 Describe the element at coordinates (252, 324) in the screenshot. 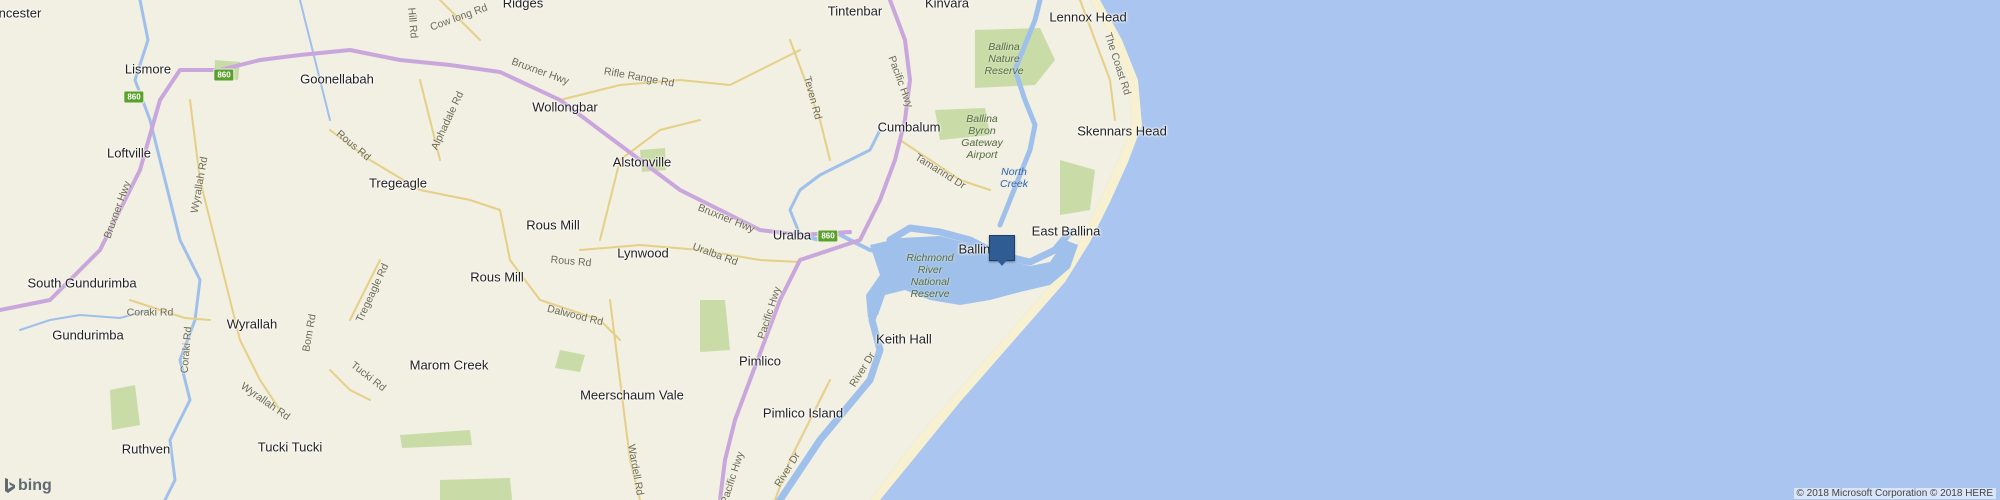

I see `town-label-wyrallah: Wyrallah` at that location.